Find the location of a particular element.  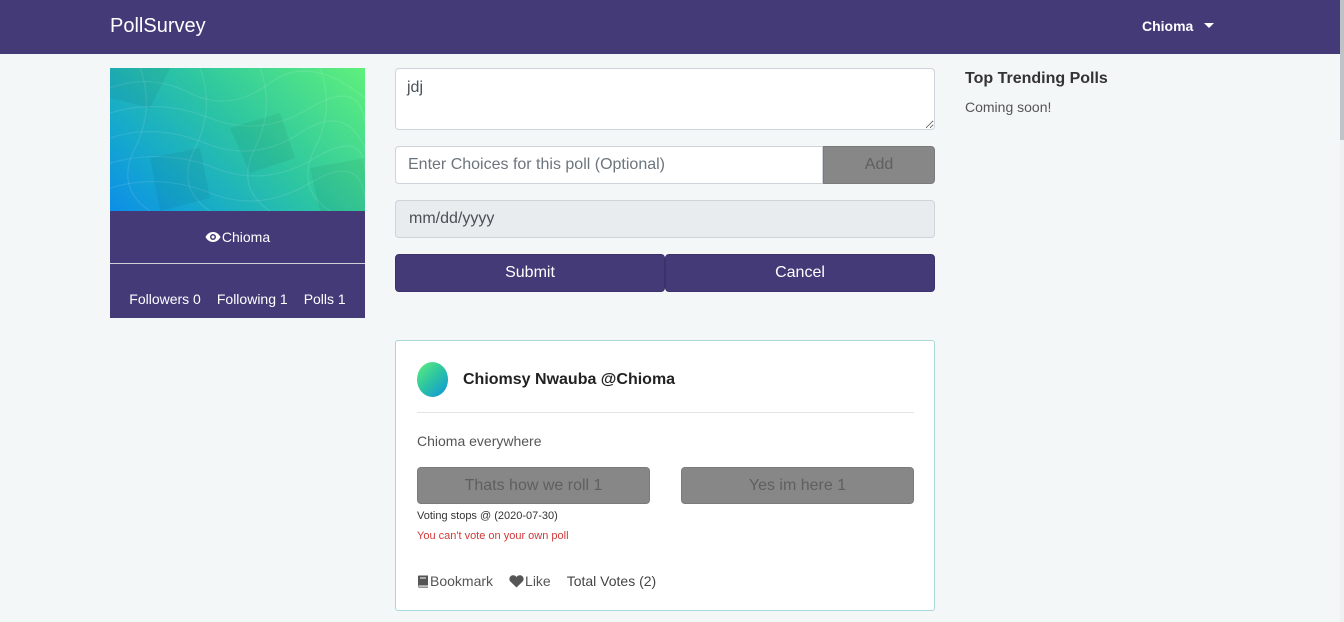

profile-stats: Followers 0 Following 1 Polls 1 is located at coordinates (237, 285).